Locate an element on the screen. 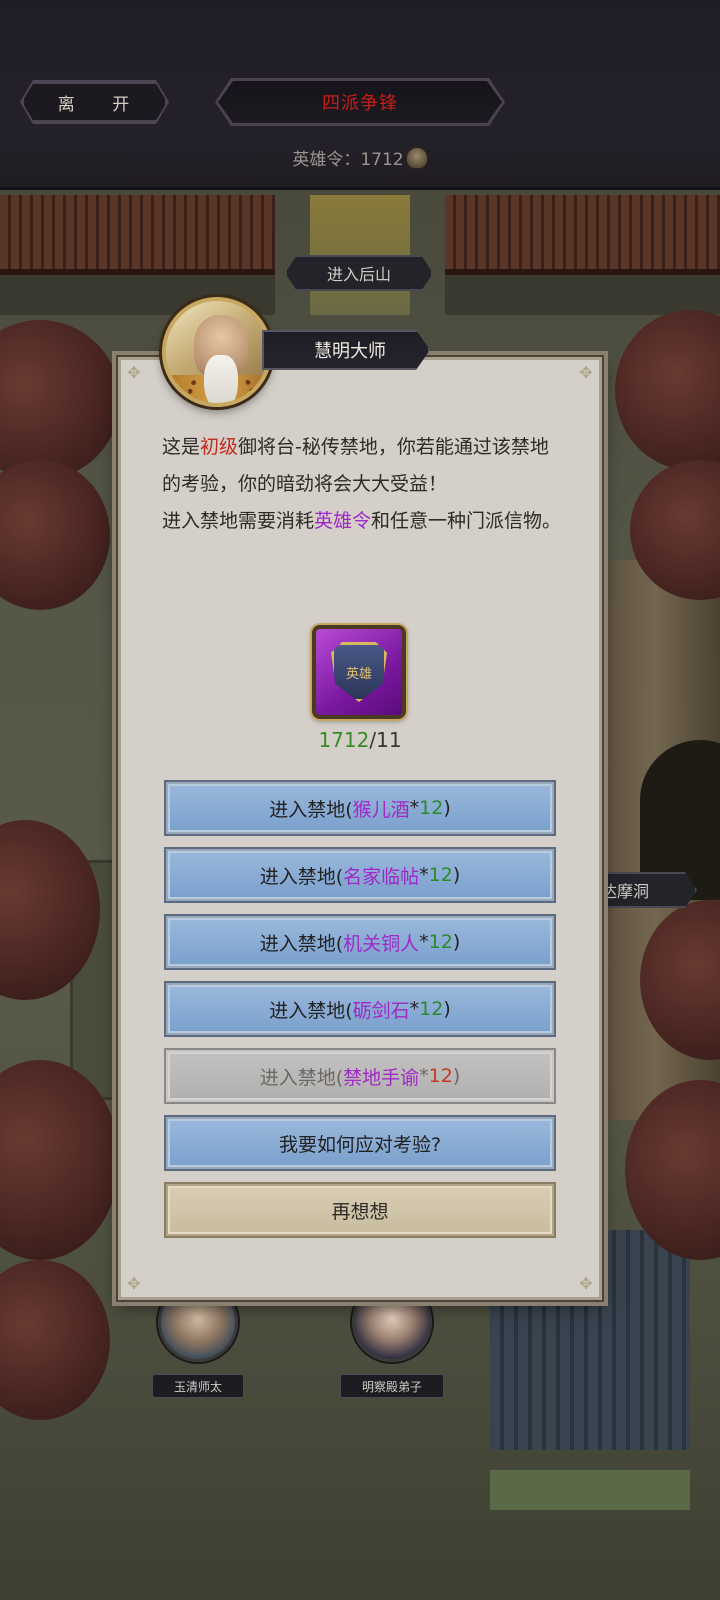 This screenshot has width=720, height=1600. enter-option-button-disabled: 进入禁地(禁地手谕 * 12) is located at coordinates (360, 1076).